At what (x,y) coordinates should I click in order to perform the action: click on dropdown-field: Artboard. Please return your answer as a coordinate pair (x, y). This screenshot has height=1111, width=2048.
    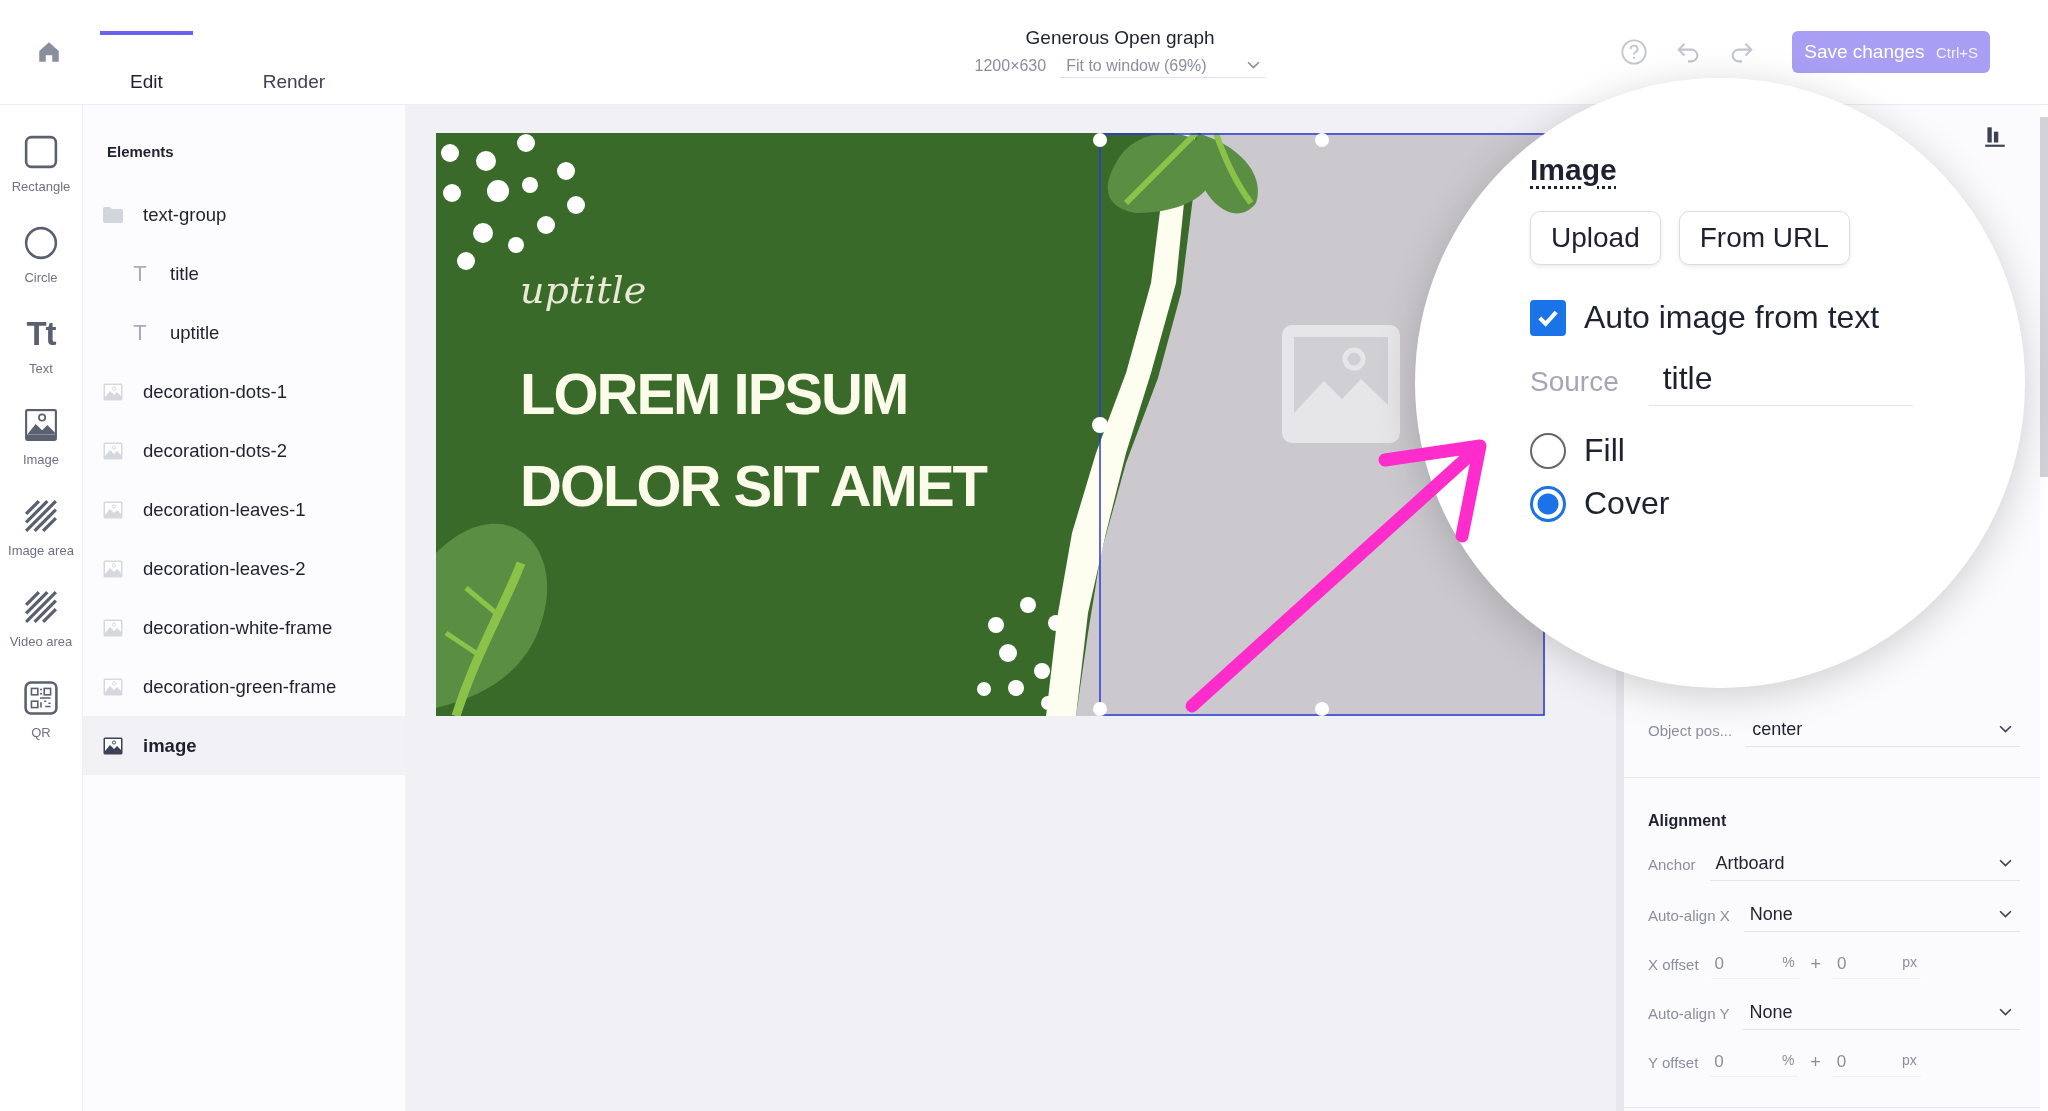
    Looking at the image, I should click on (1864, 864).